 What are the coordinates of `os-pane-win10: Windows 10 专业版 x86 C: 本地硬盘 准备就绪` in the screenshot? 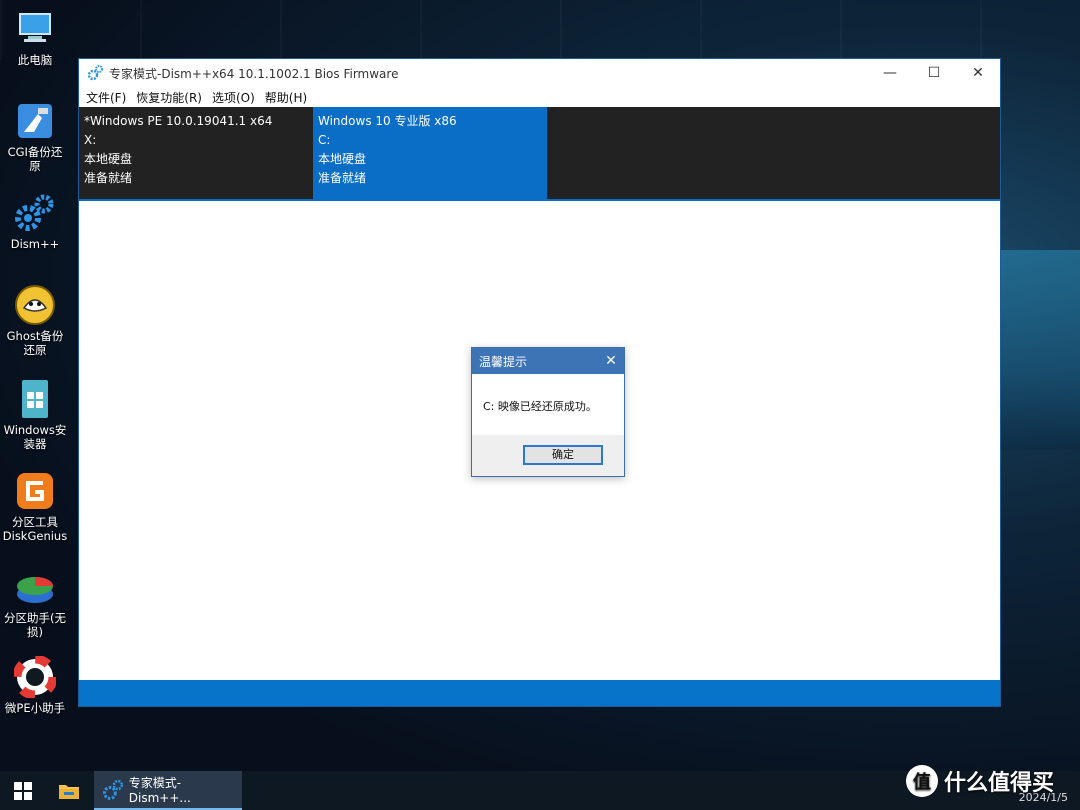 It's located at (430, 153).